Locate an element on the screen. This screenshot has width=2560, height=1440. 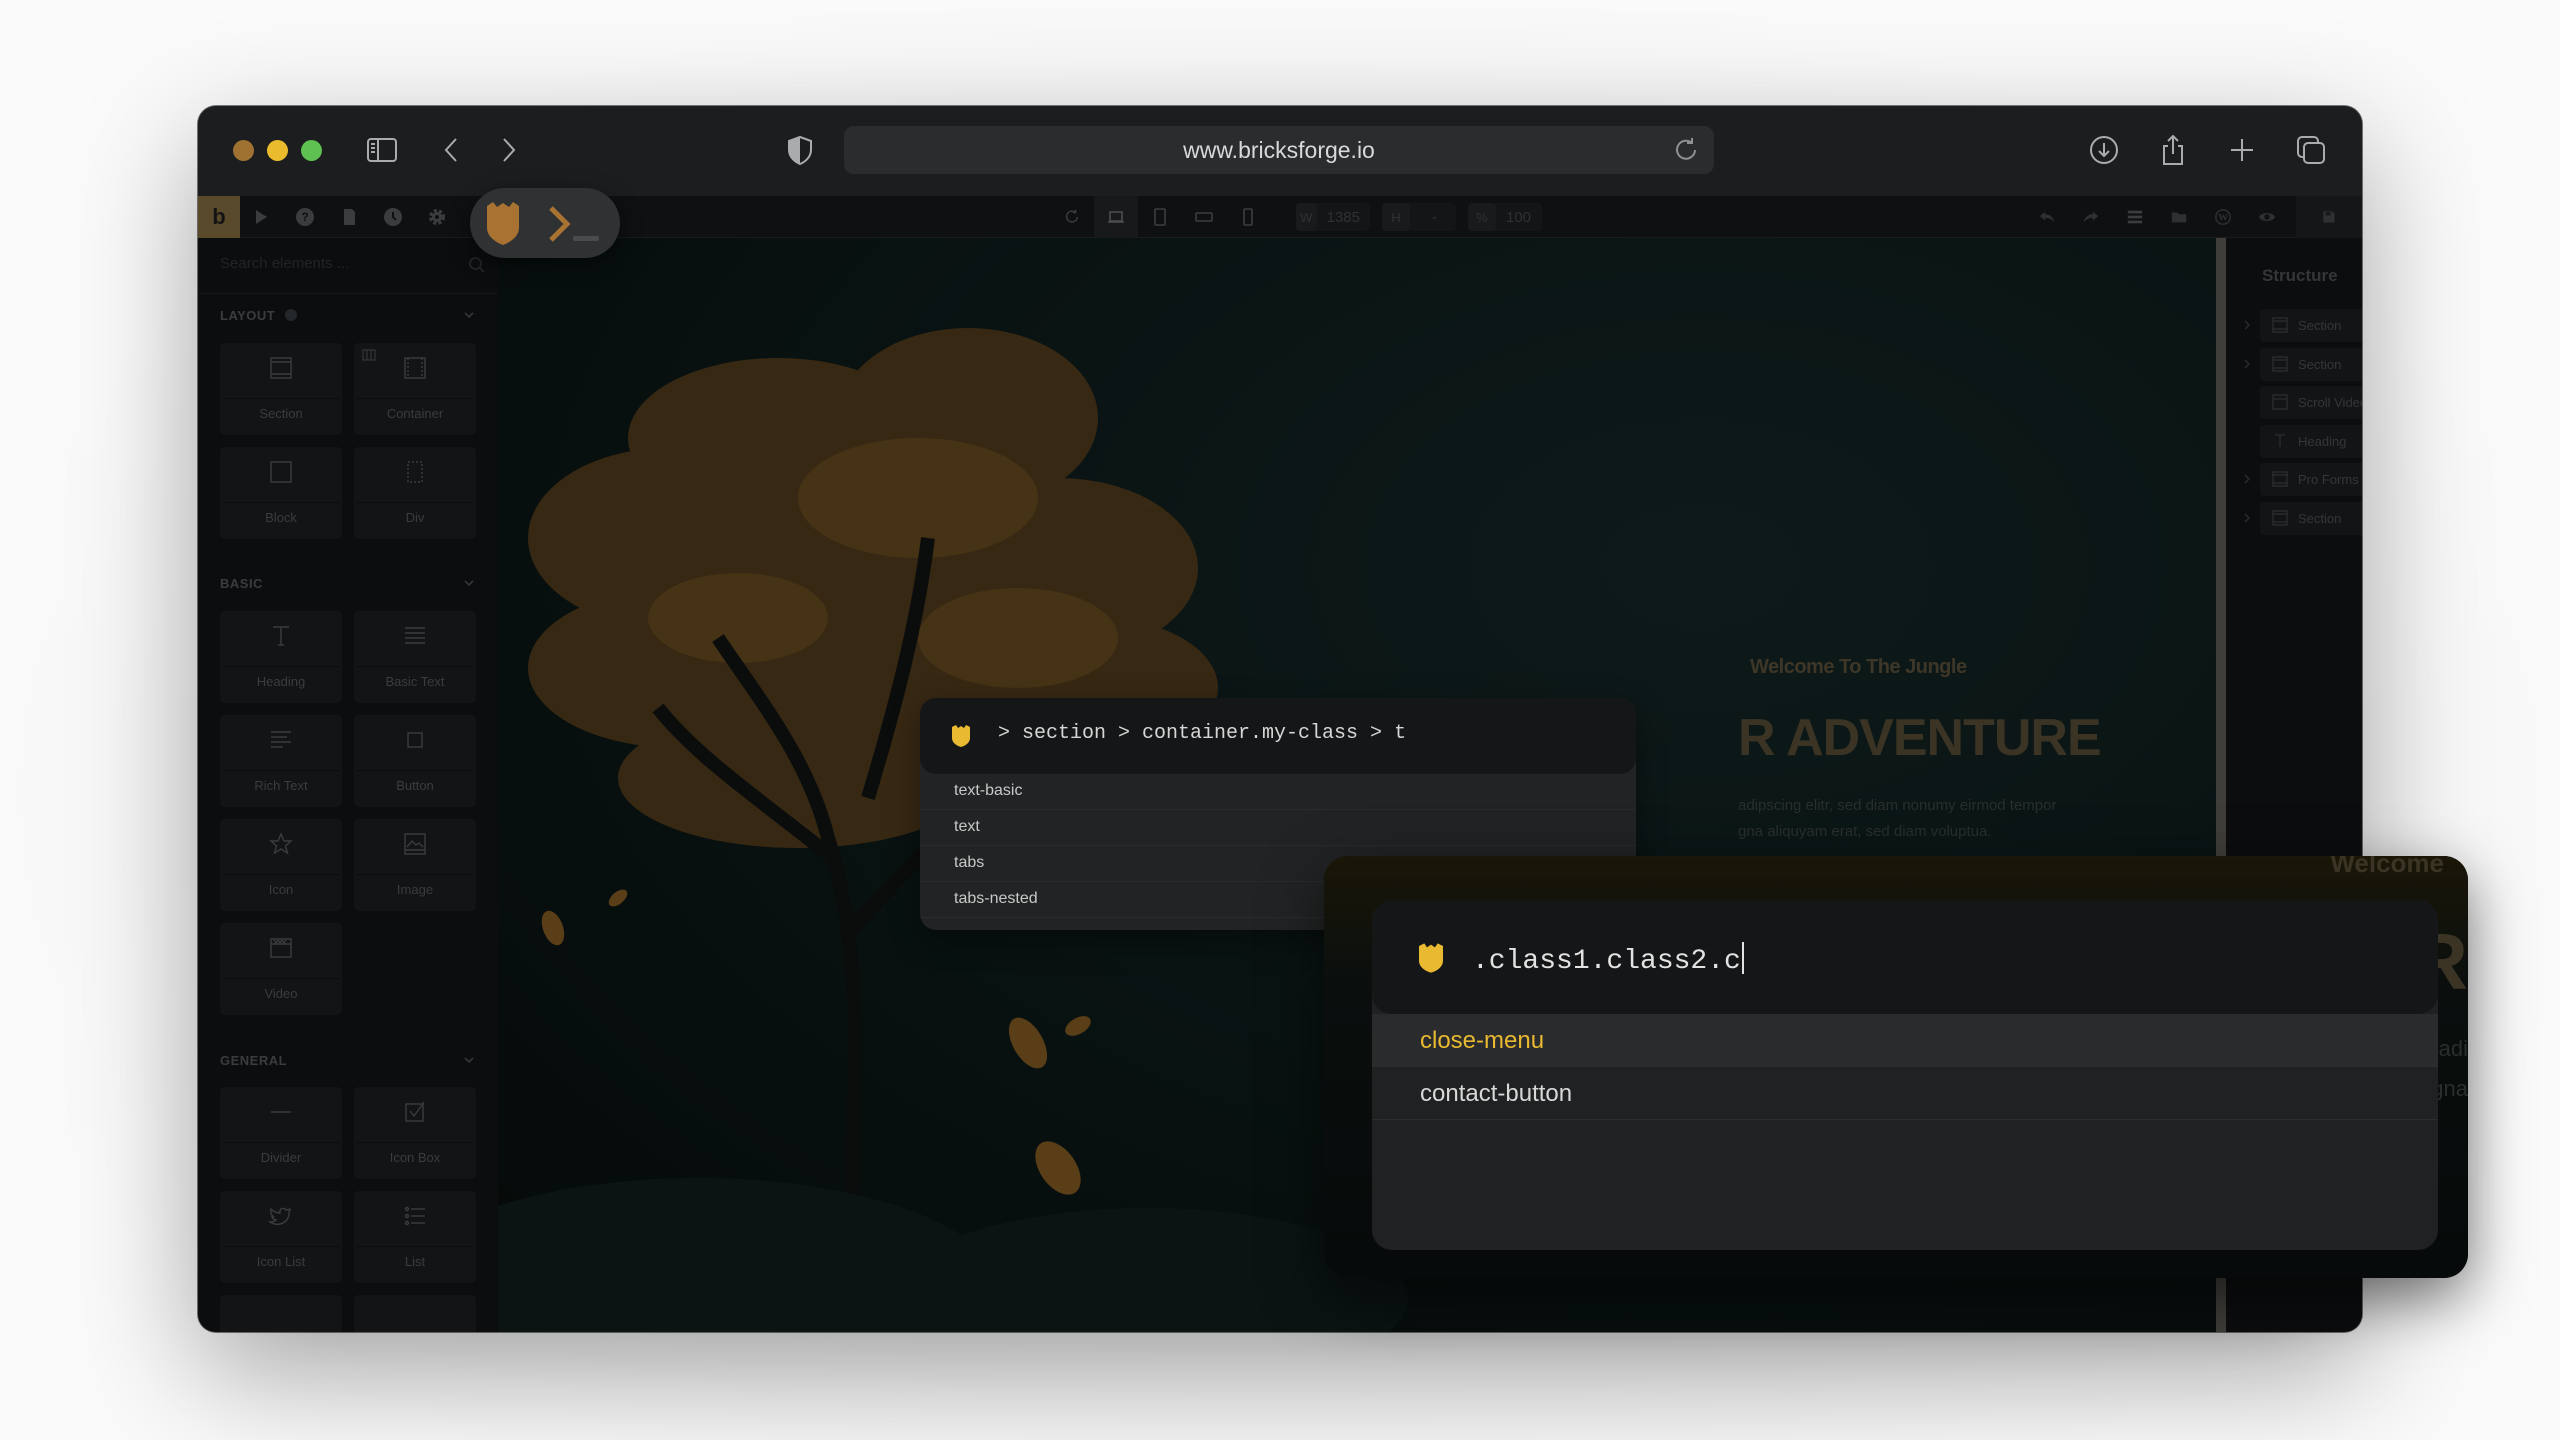
image-icon is located at coordinates (415, 846).